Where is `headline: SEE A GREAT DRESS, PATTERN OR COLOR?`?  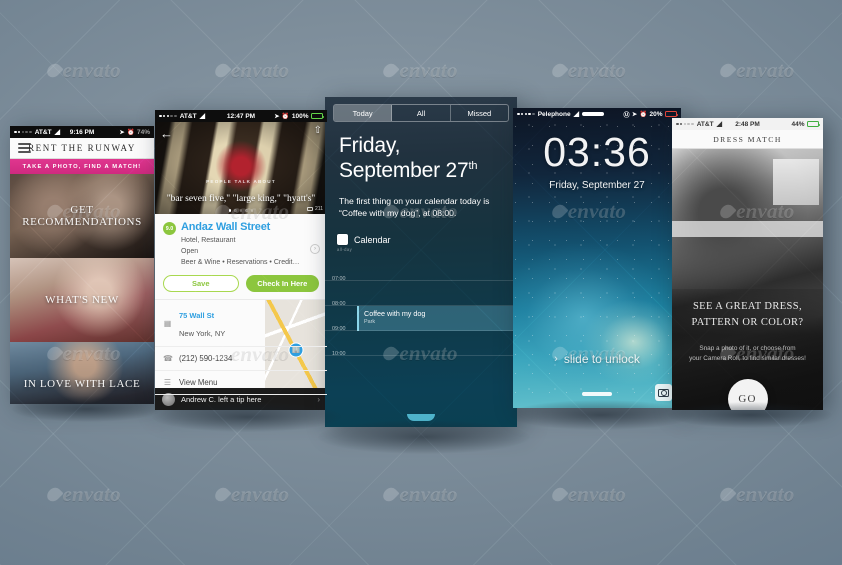
headline: SEE A GREAT DRESS, PATTERN OR COLOR? is located at coordinates (747, 315).